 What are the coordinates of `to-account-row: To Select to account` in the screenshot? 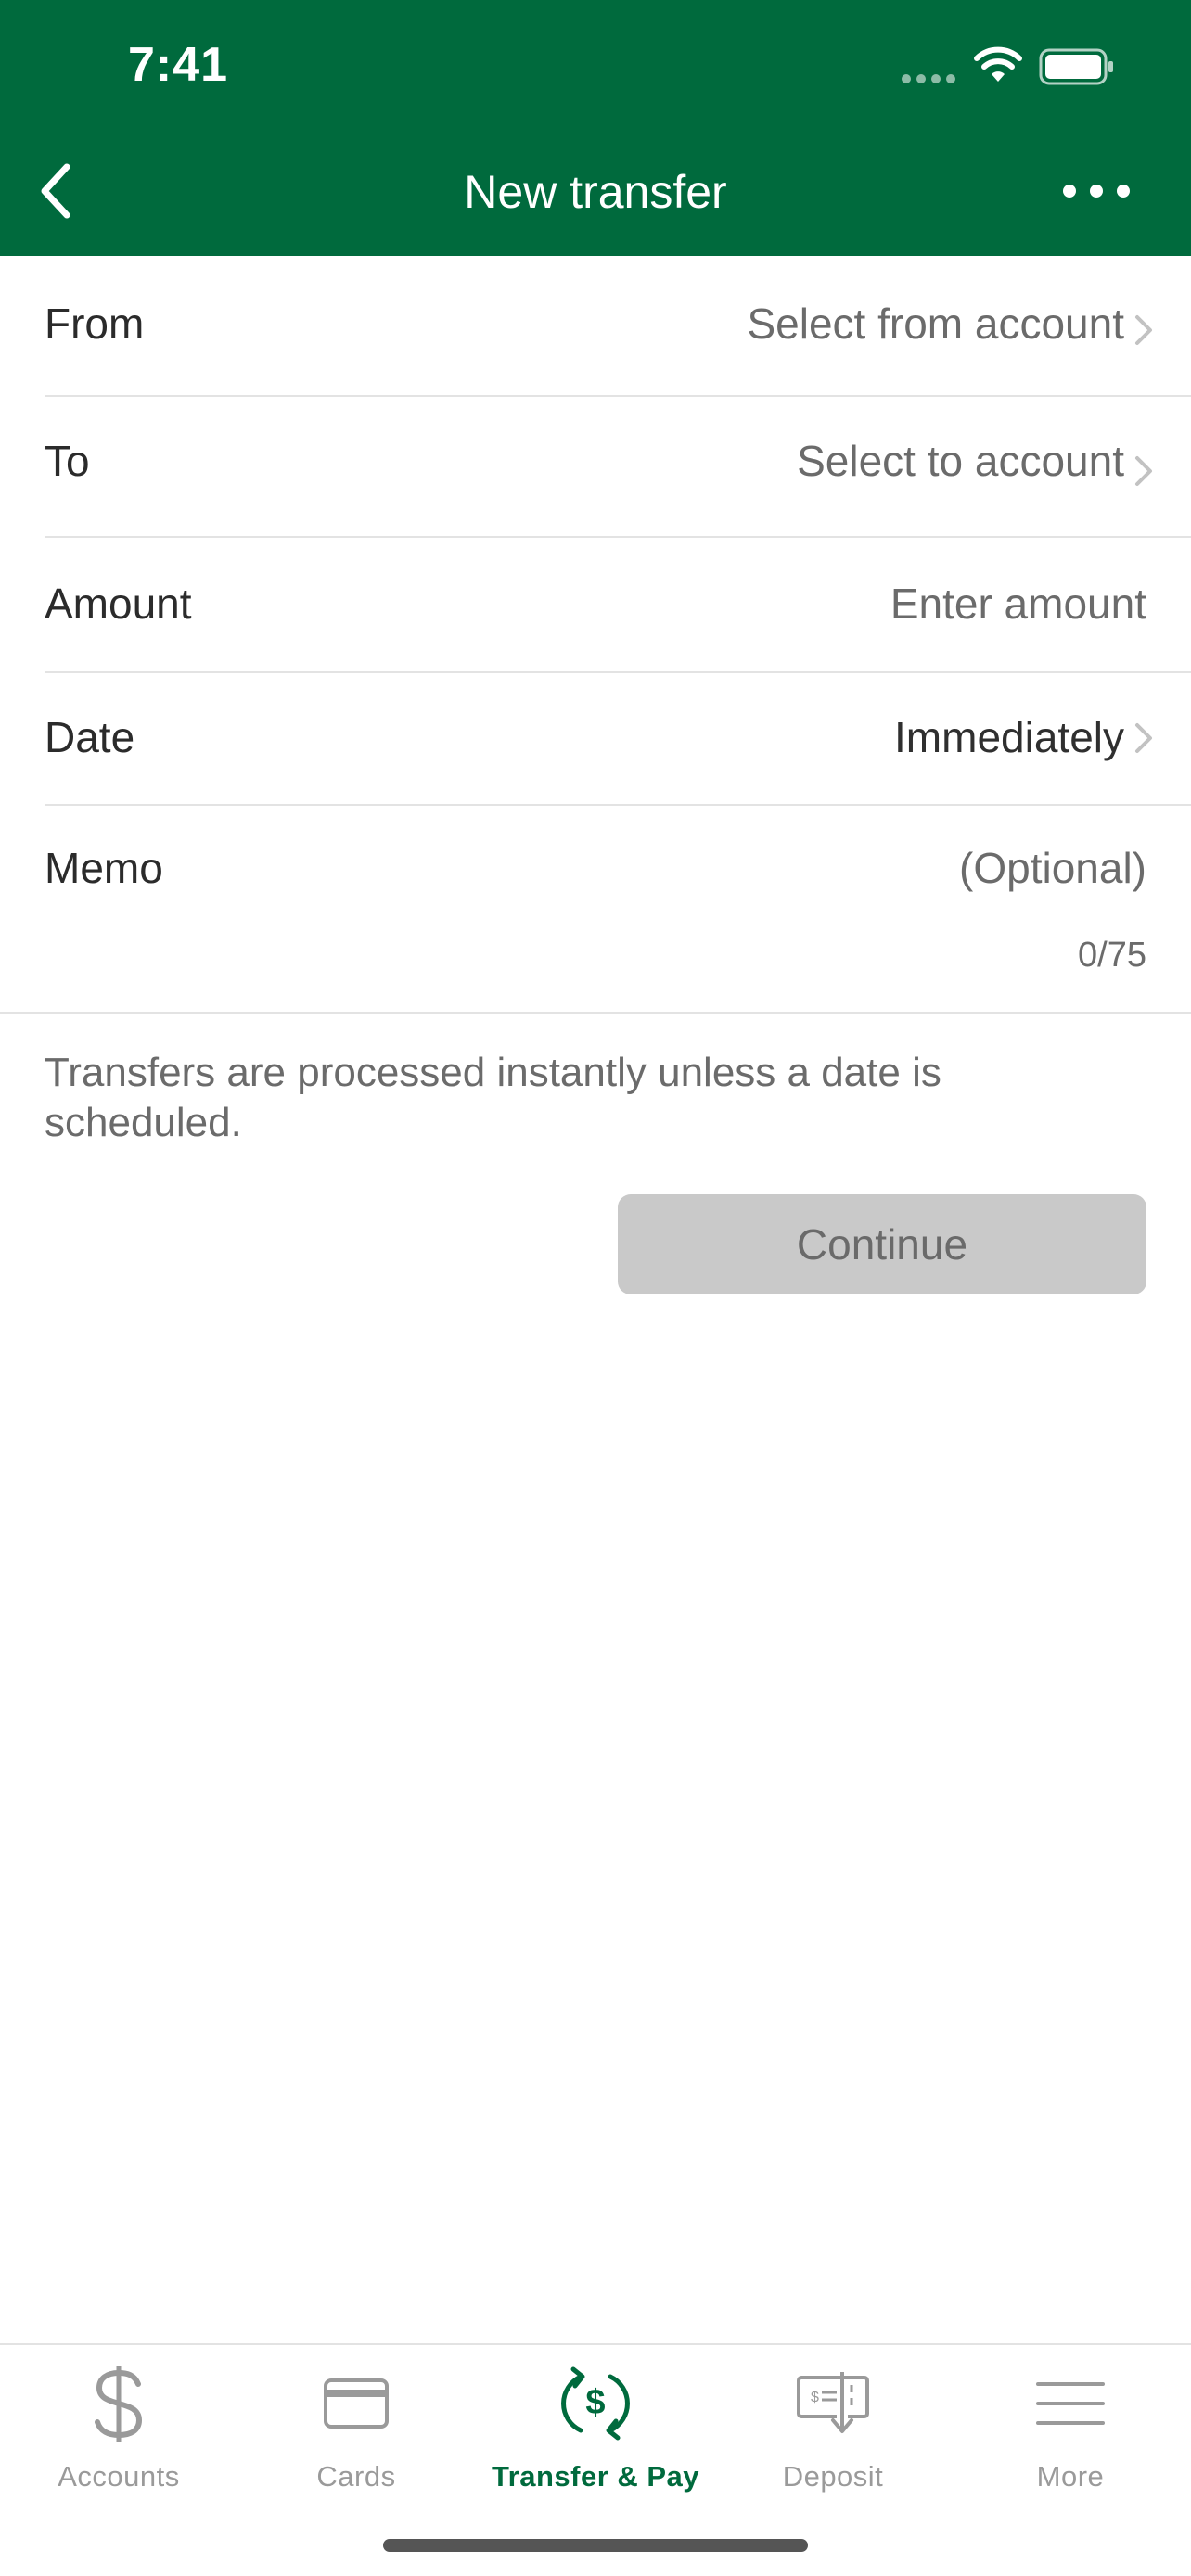 It's located at (618, 467).